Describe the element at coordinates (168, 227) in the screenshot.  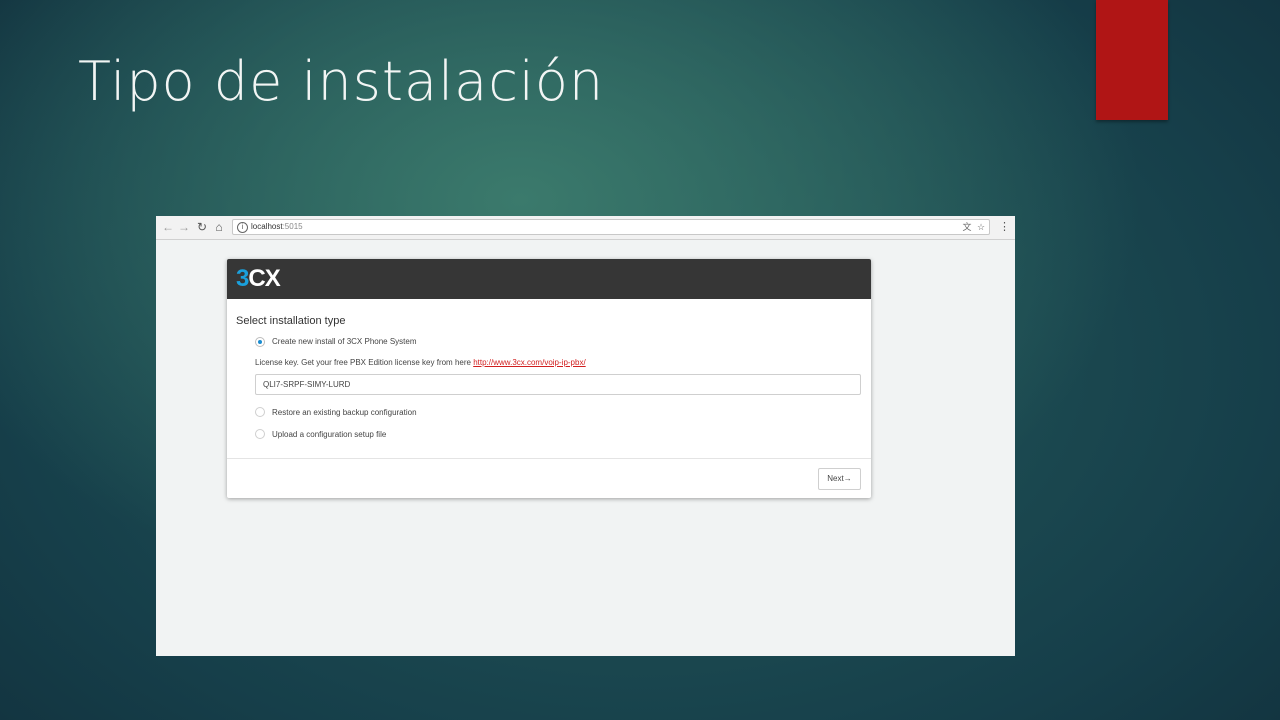
I see `back-icon: ←` at that location.